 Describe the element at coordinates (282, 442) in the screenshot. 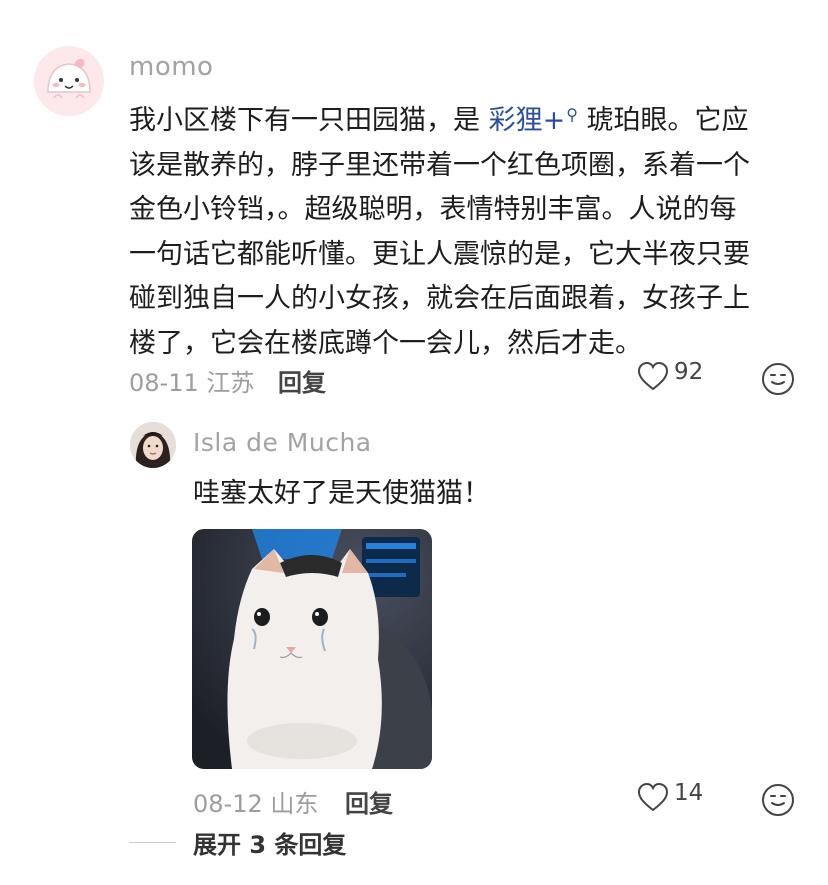

I see `reply-username: Isla de Mucha` at that location.